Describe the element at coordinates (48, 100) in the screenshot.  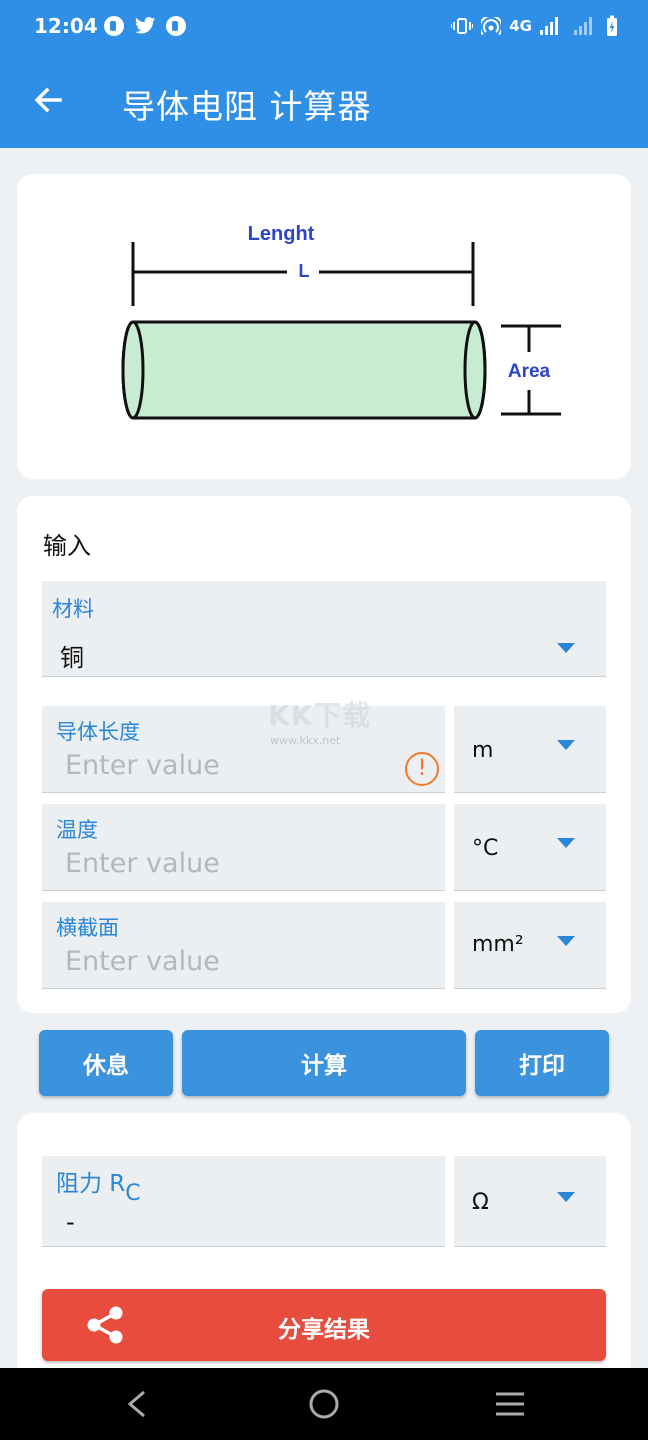
I see `back-arrow-icon` at that location.